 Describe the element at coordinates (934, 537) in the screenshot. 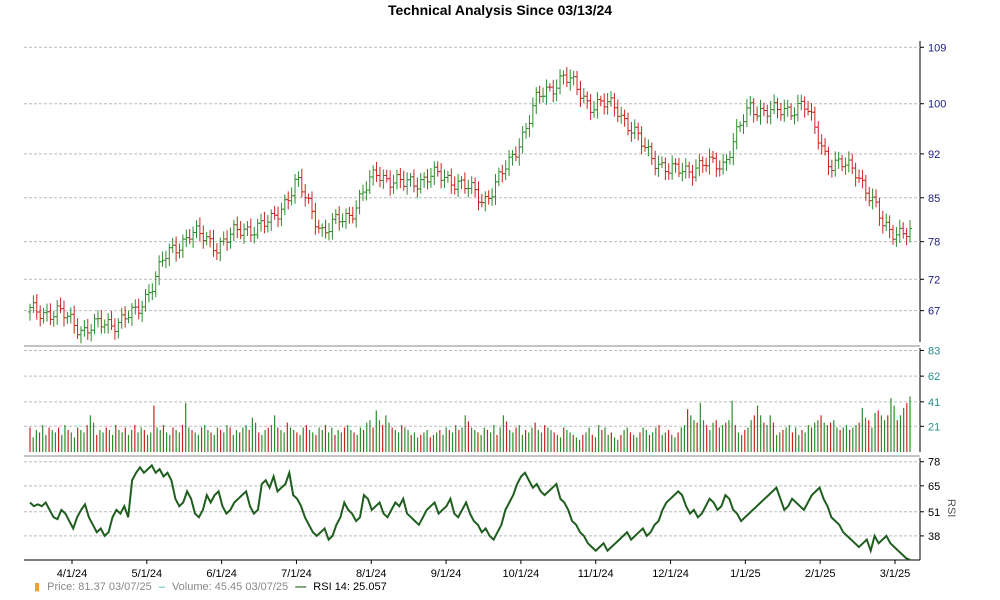

I see `rsi-tick-label: 38` at that location.